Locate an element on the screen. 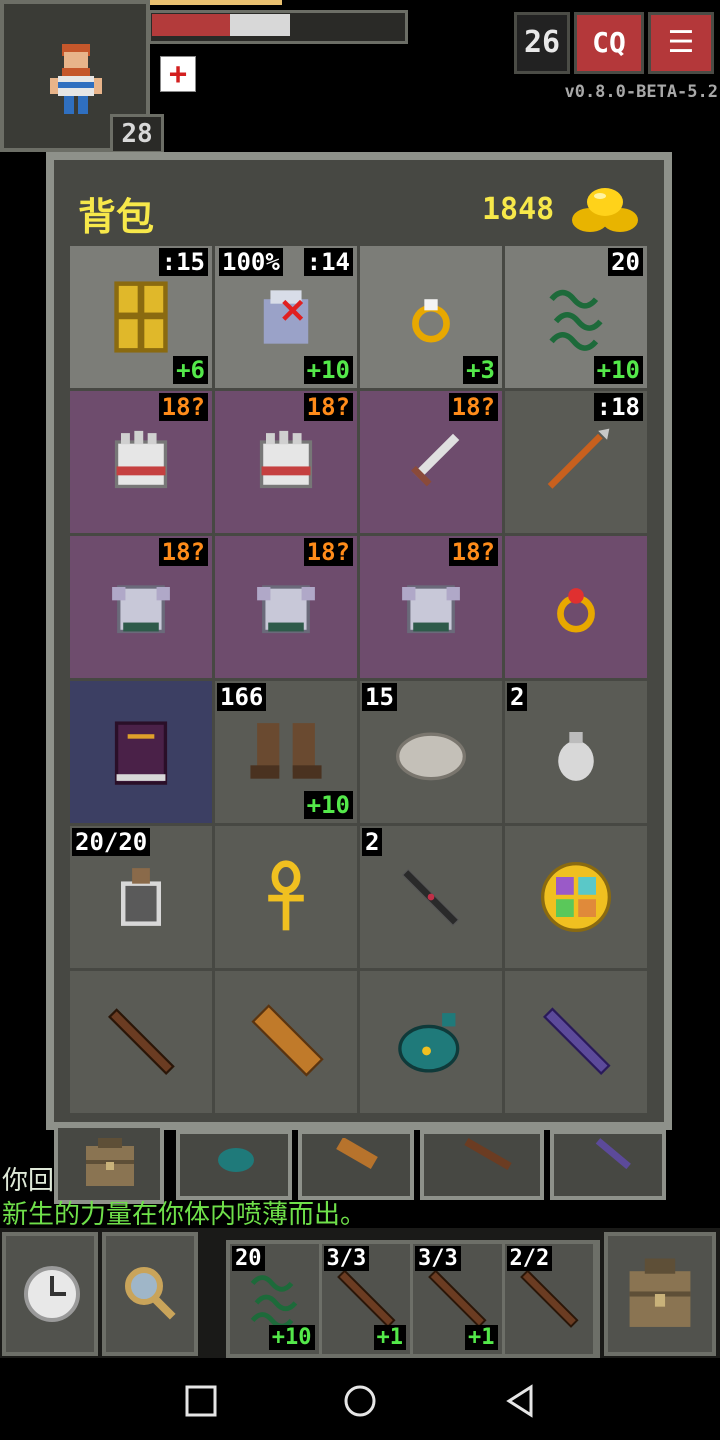 This screenshot has height=1440, width=720. chain-icon is located at coordinates (274, 1302).